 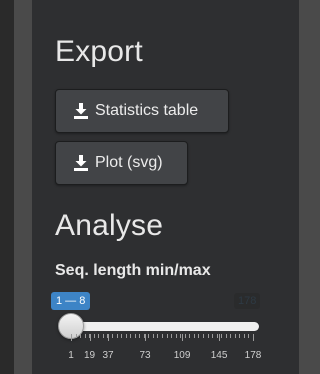 What do you see at coordinates (161, 326) in the screenshot?
I see `slider-track` at bounding box center [161, 326].